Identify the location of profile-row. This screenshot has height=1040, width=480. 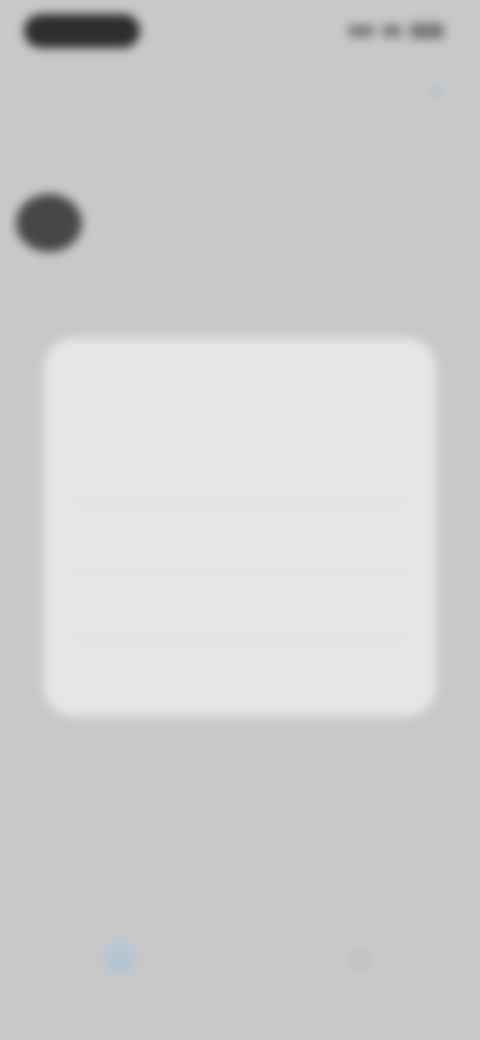
(240, 225).